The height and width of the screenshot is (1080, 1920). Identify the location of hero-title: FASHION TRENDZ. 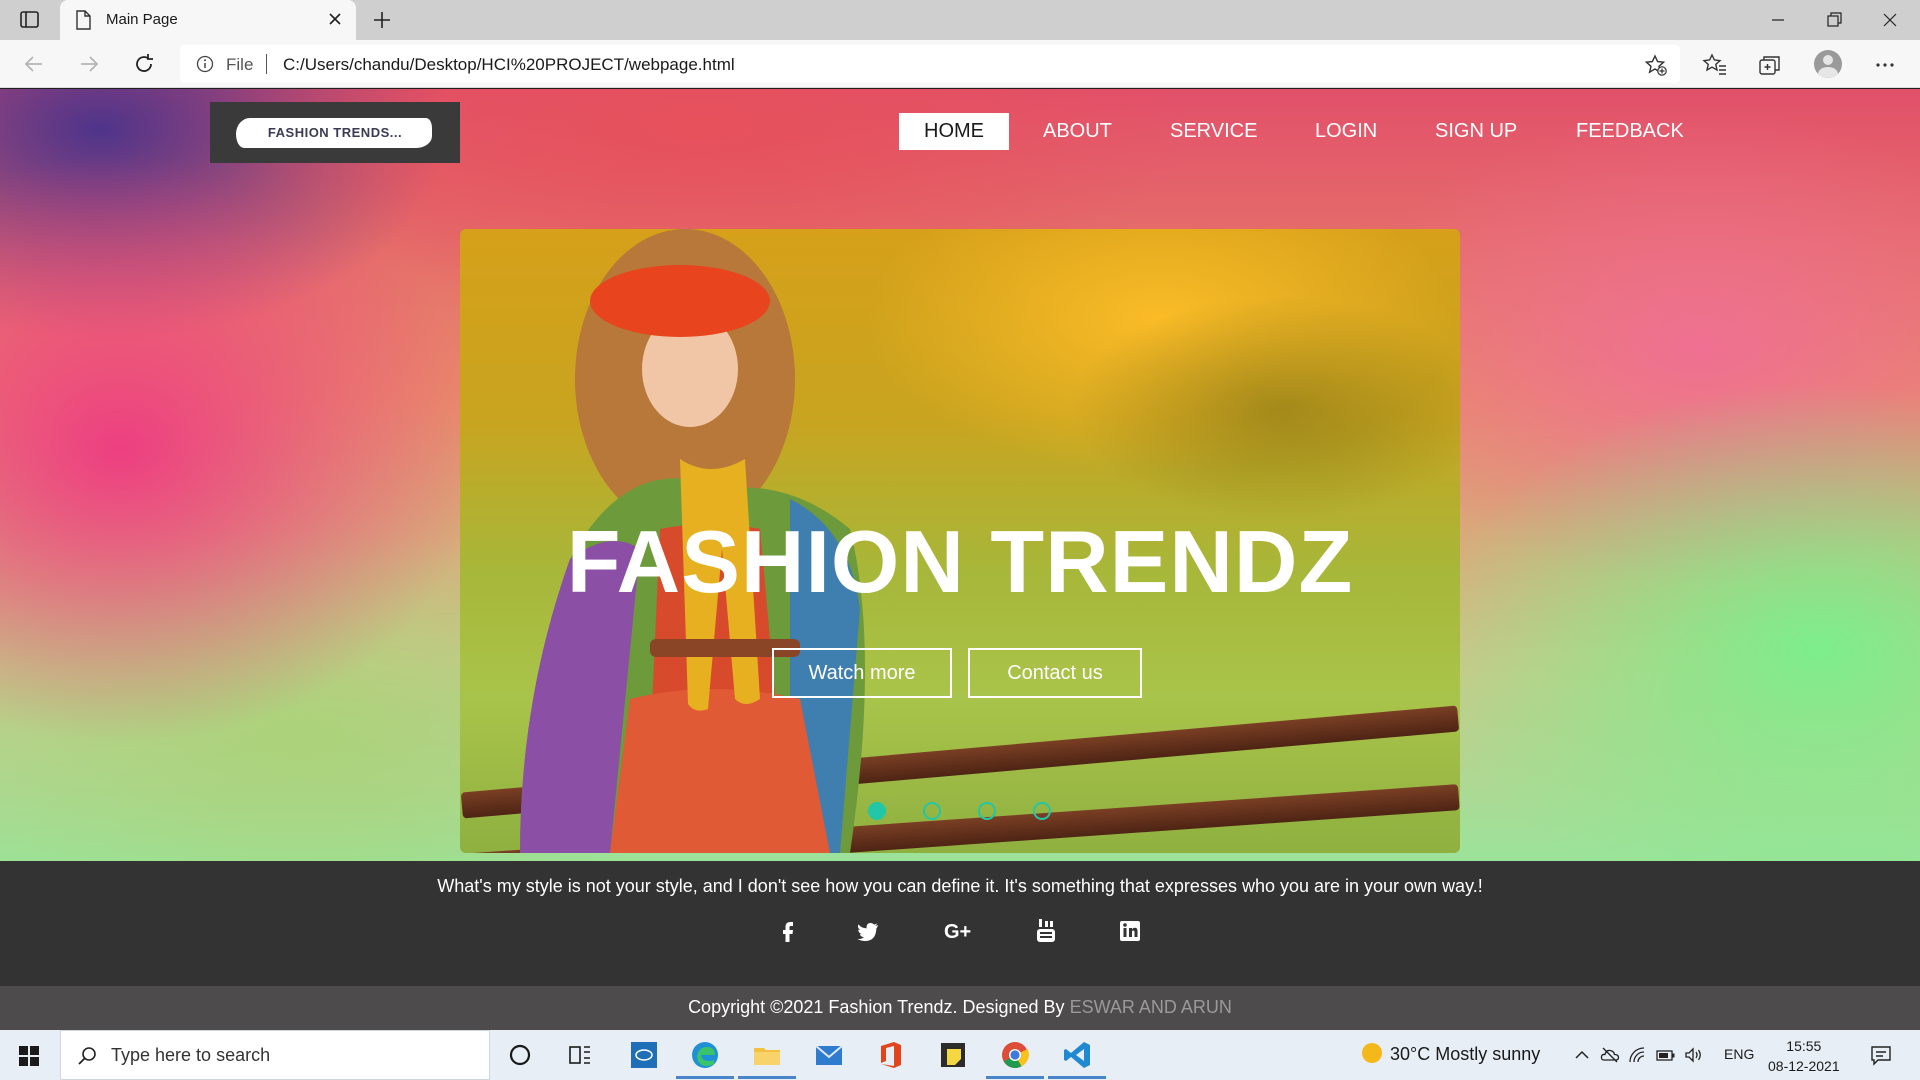
(960, 561).